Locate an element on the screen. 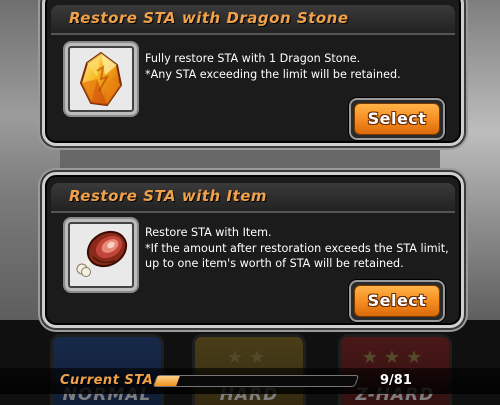 This screenshot has width=500, height=405. meat-icon is located at coordinates (102, 253).